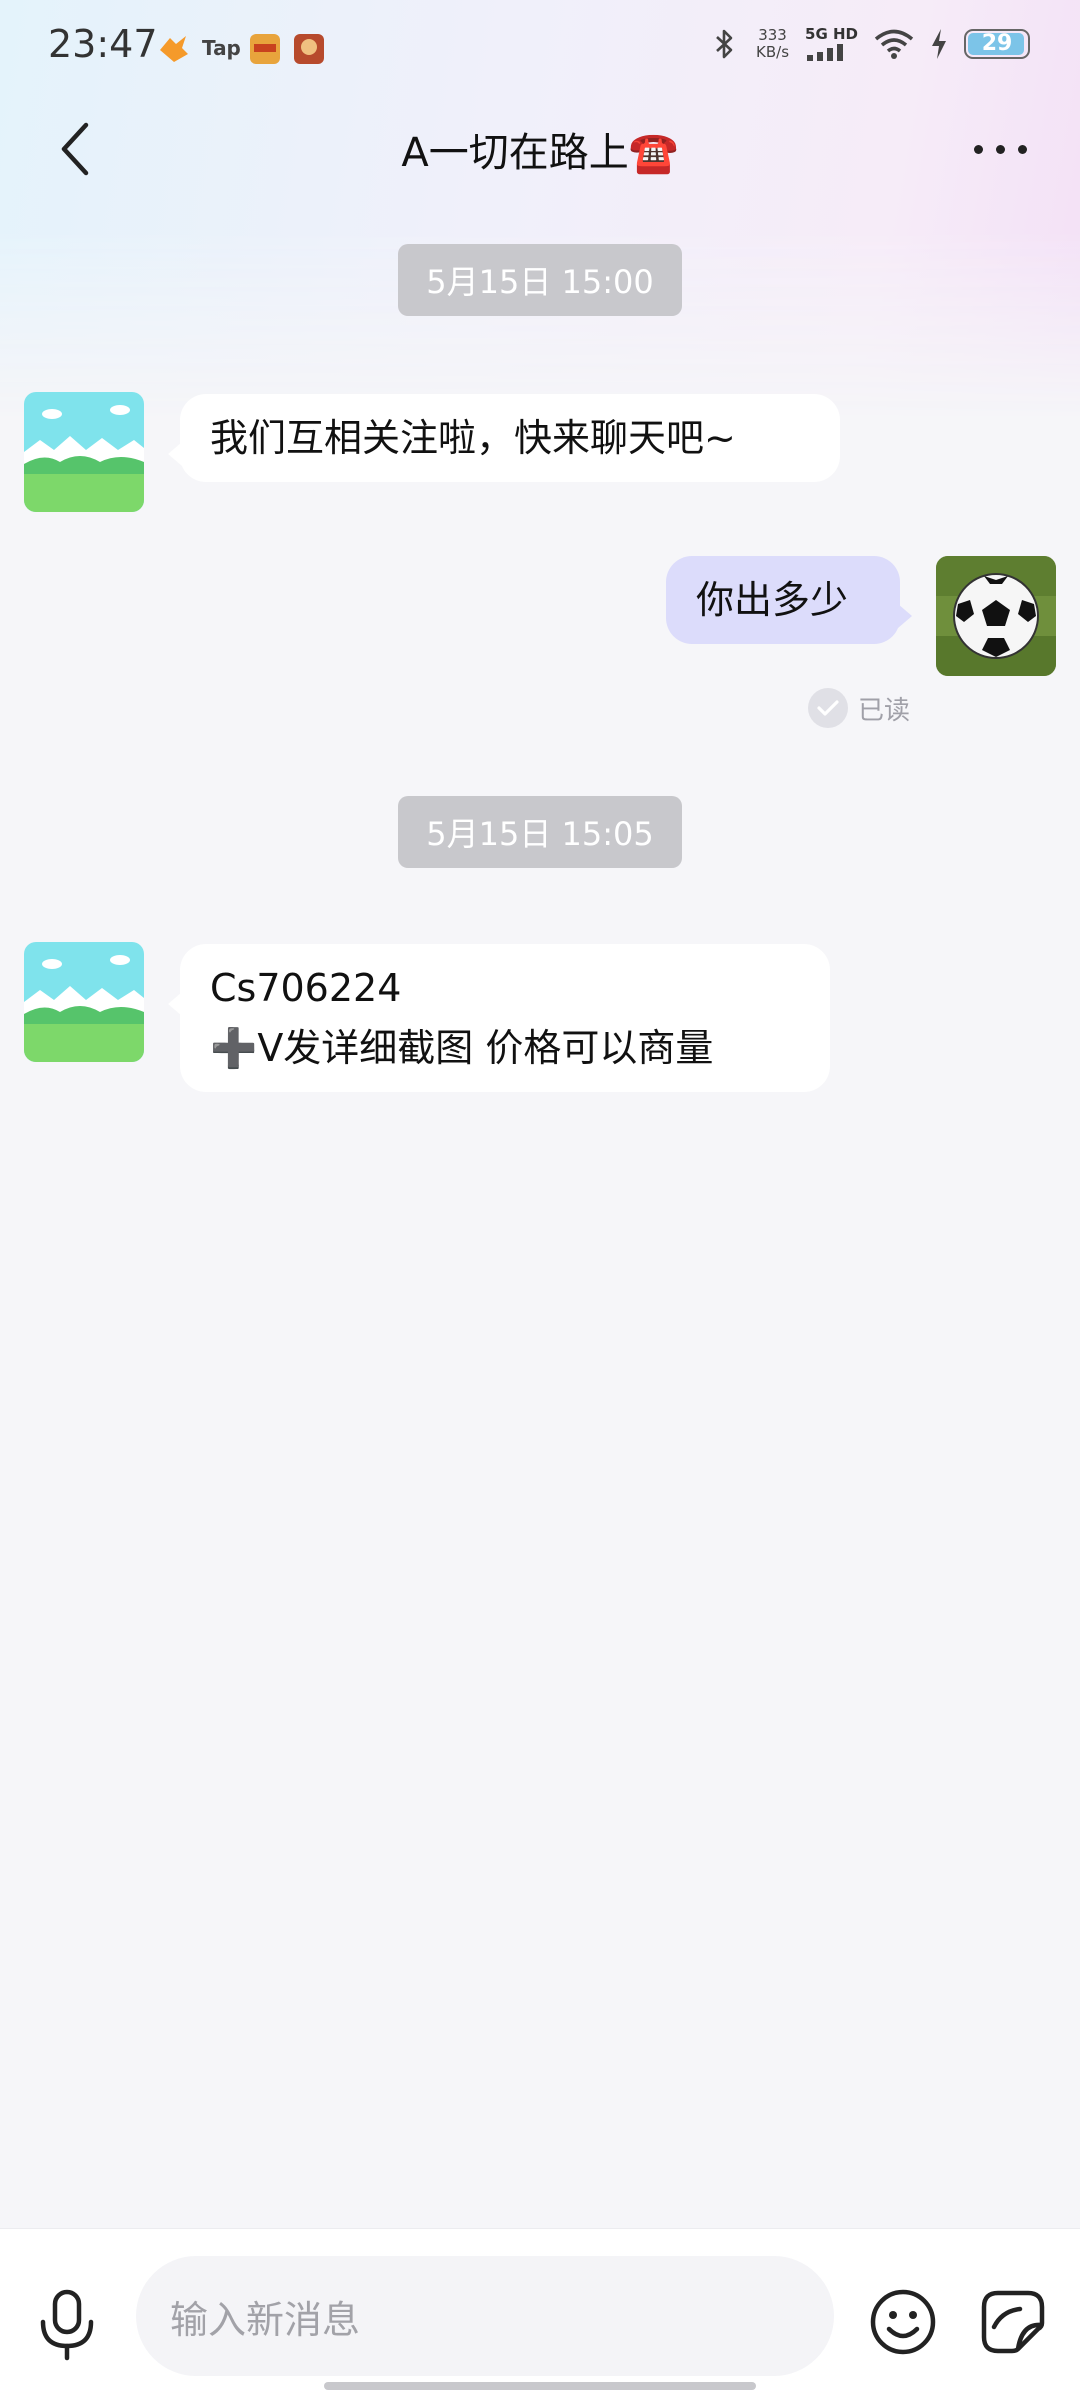 The width and height of the screenshot is (1080, 2400). What do you see at coordinates (462, 1048) in the screenshot?
I see `message-text-line: ➕V发详细截图 价格可以商量` at bounding box center [462, 1048].